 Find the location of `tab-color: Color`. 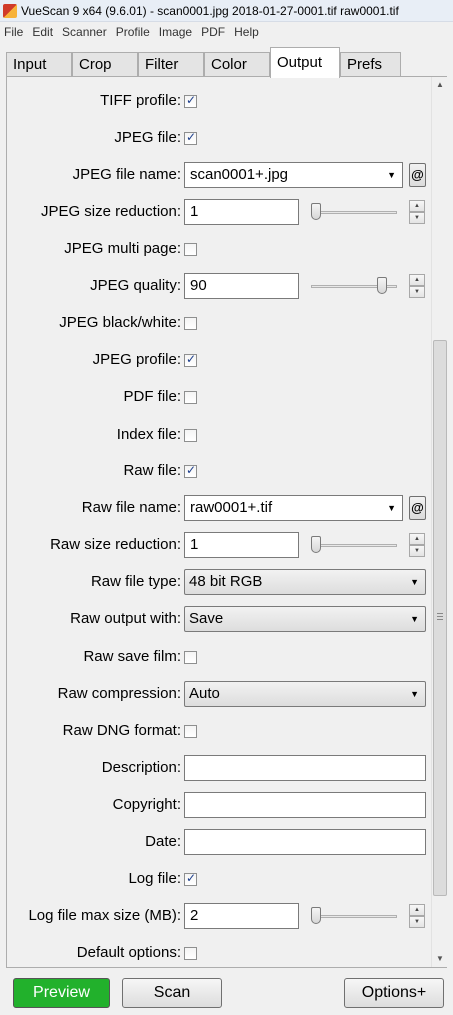

tab-color: Color is located at coordinates (237, 64).